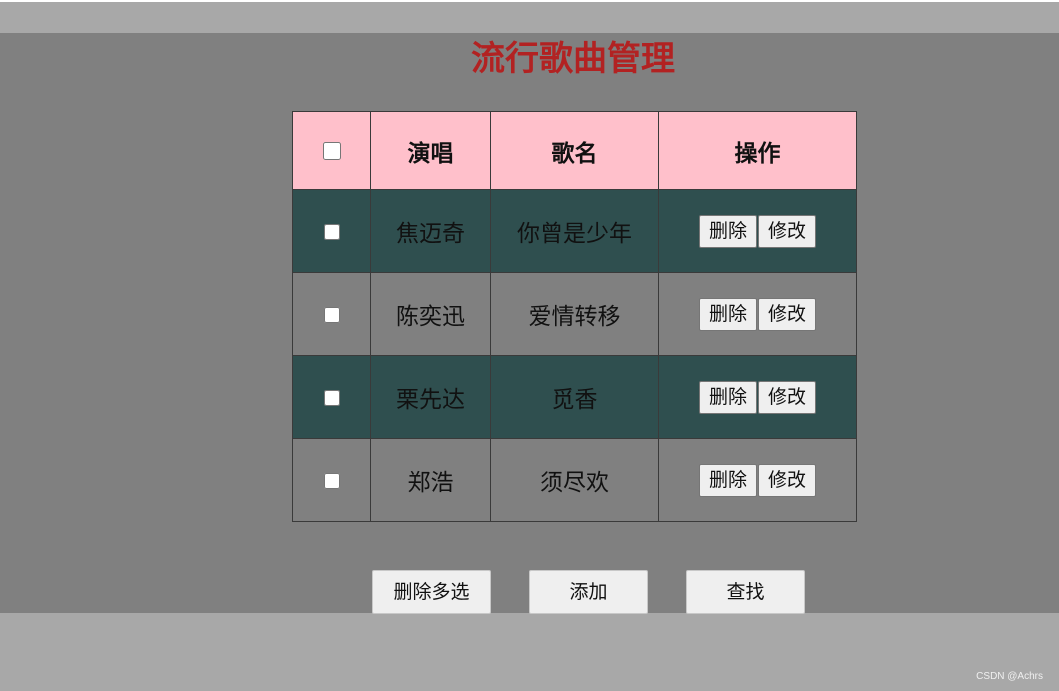 This screenshot has width=1059, height=691. What do you see at coordinates (745, 592) in the screenshot?
I see `find-button: 查找` at bounding box center [745, 592].